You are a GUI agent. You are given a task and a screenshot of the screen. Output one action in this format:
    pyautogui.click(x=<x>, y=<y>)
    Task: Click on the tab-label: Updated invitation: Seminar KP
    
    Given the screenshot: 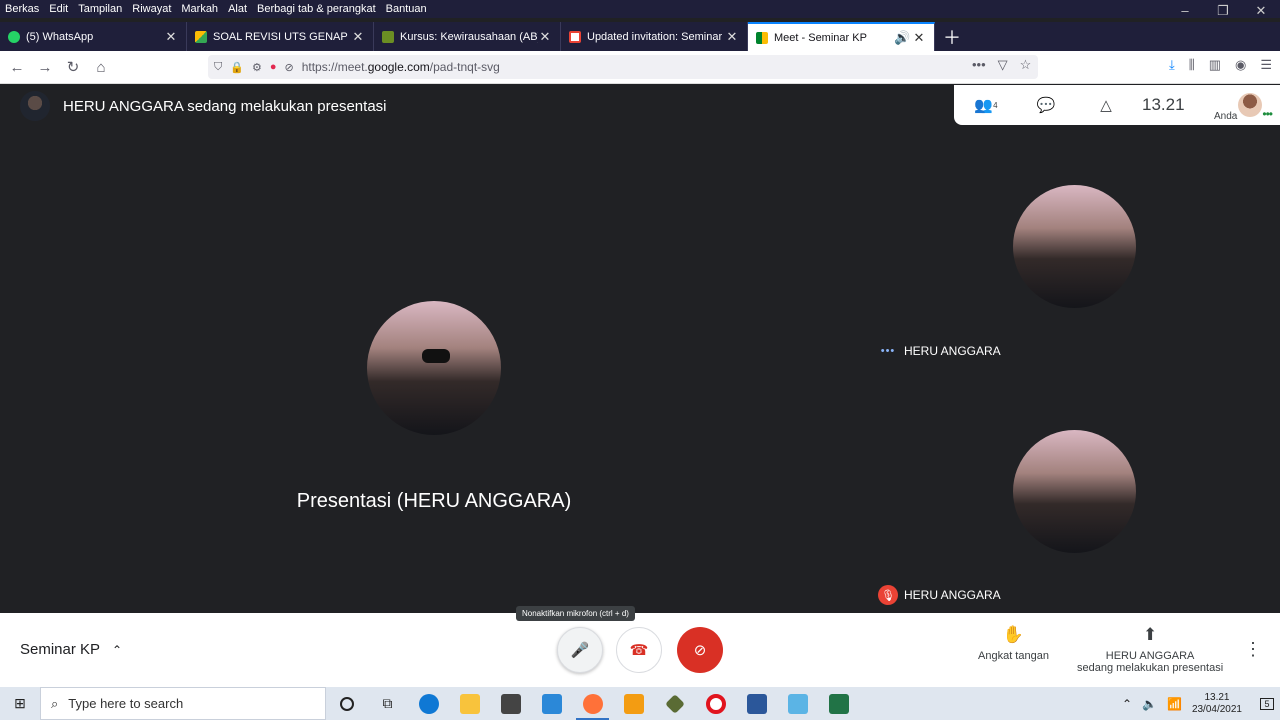 What is the action you would take?
    pyautogui.click(x=656, y=36)
    